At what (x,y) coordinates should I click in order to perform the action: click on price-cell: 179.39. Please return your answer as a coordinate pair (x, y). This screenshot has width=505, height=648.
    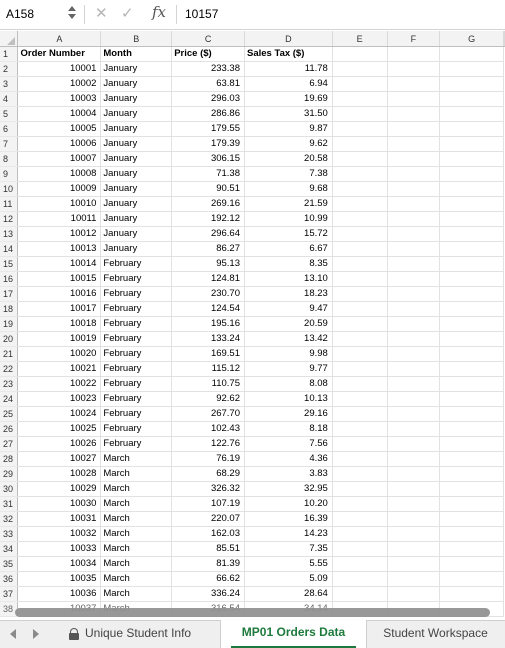
    Looking at the image, I should click on (208, 144).